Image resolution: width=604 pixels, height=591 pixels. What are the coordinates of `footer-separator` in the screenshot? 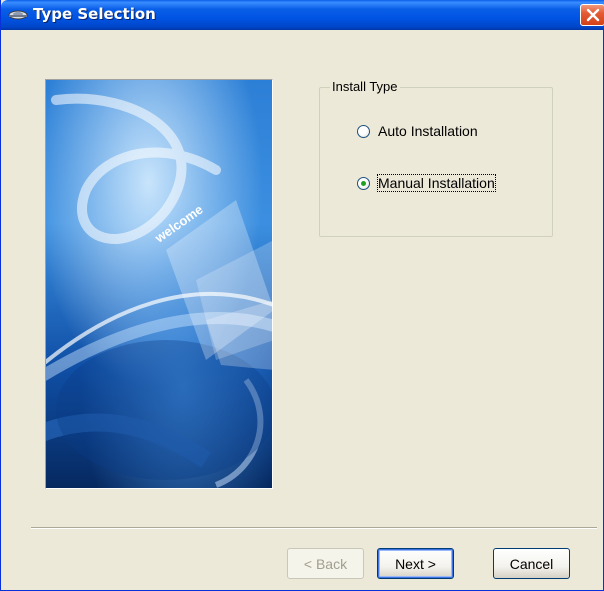 It's located at (314, 528).